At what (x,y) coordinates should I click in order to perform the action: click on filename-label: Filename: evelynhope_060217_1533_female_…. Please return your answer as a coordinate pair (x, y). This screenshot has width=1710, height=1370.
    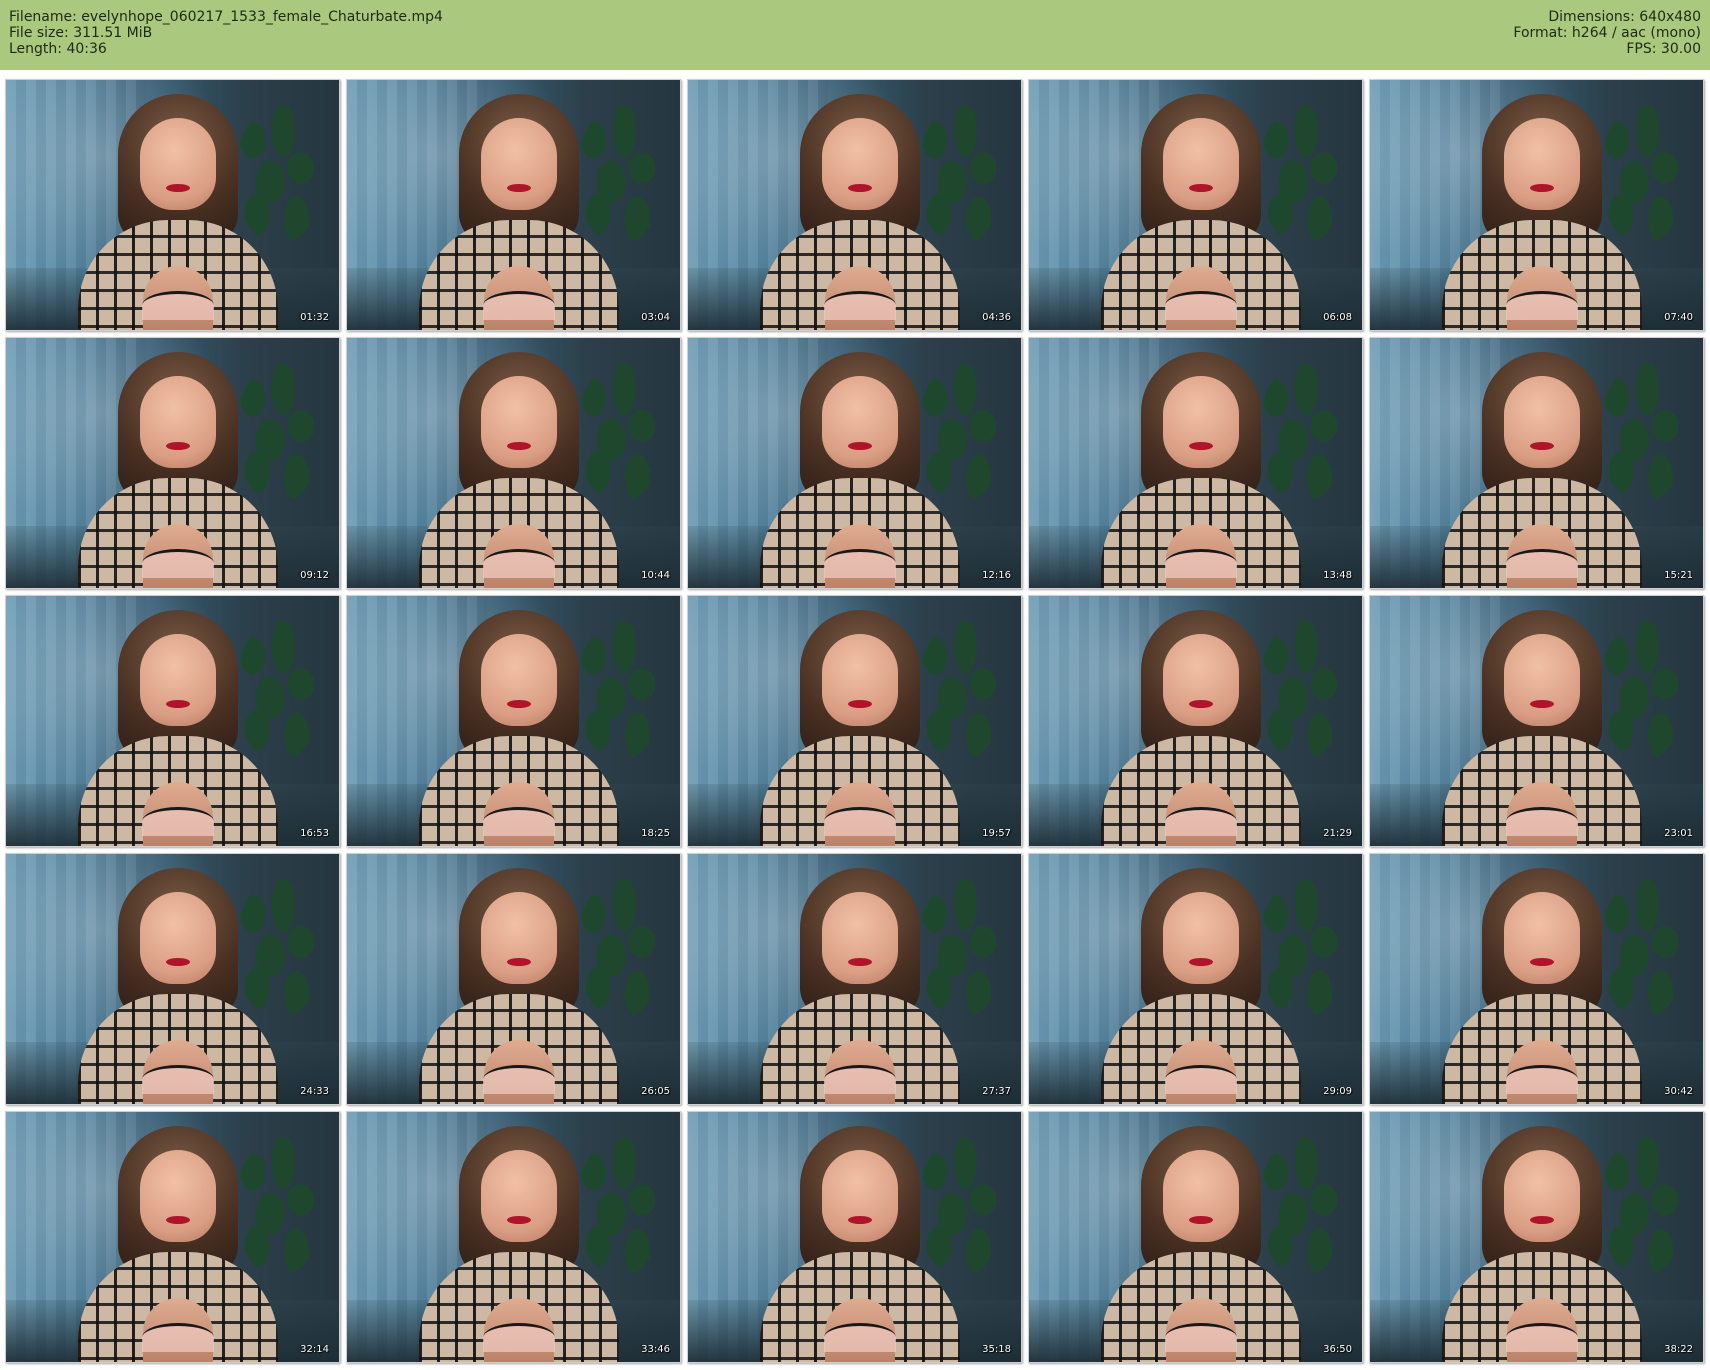
    Looking at the image, I should click on (226, 17).